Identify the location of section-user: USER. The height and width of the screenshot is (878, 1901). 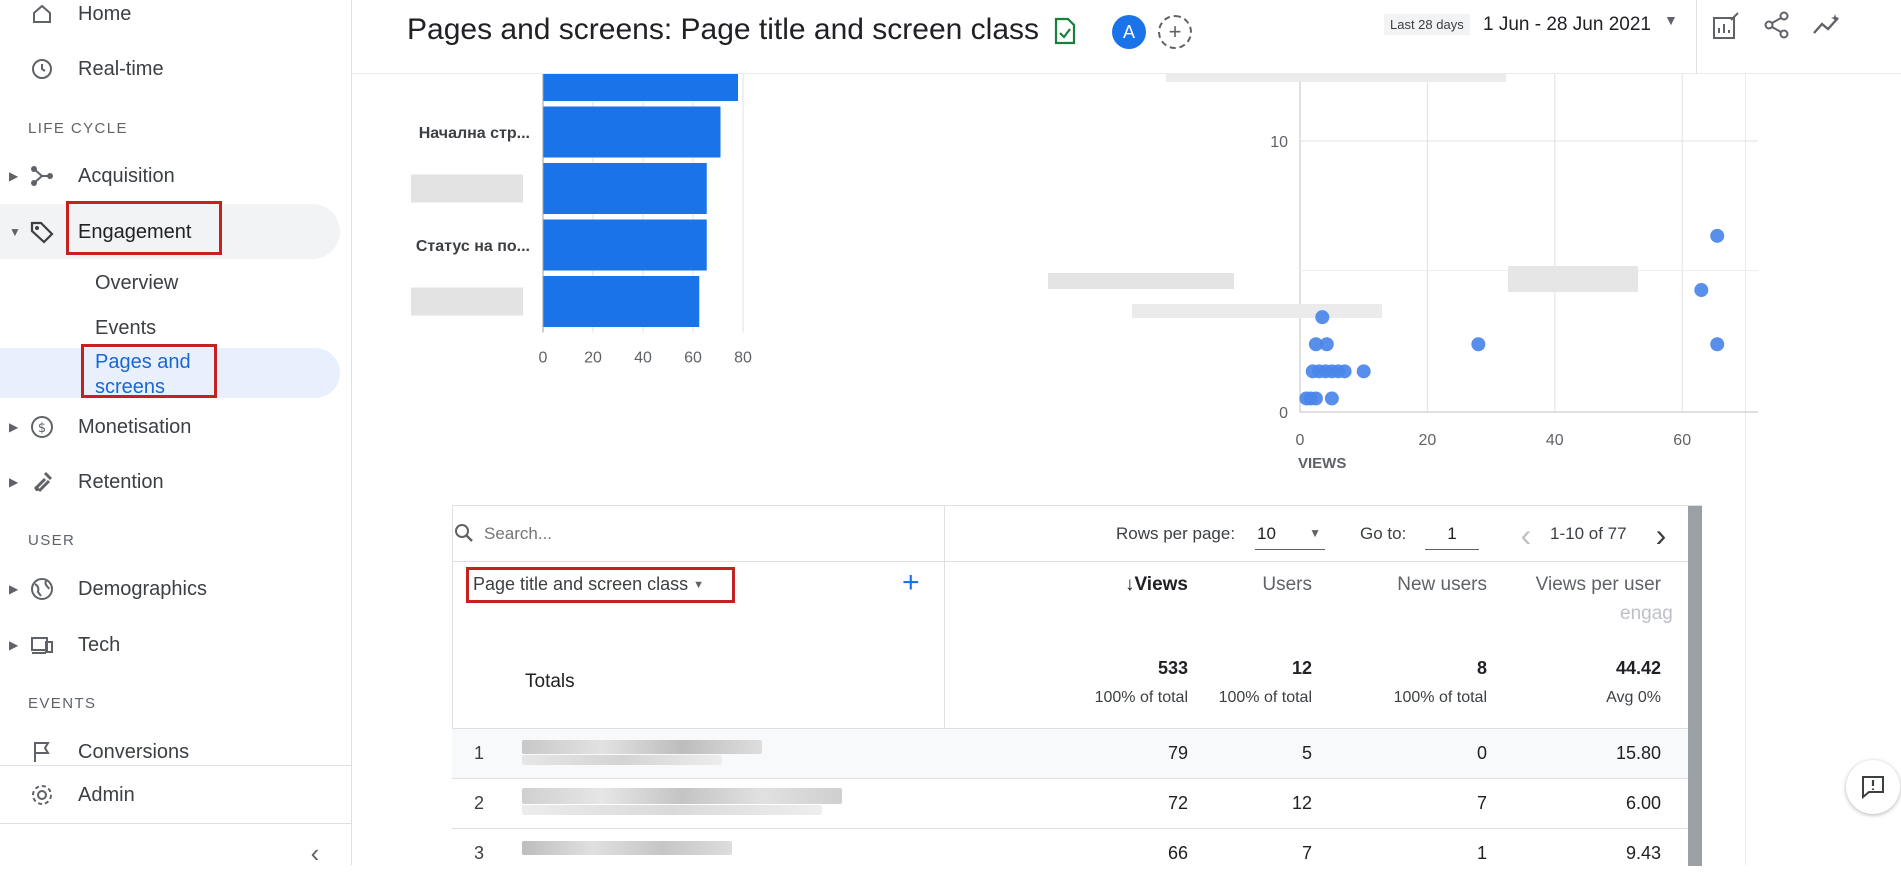
(52, 540).